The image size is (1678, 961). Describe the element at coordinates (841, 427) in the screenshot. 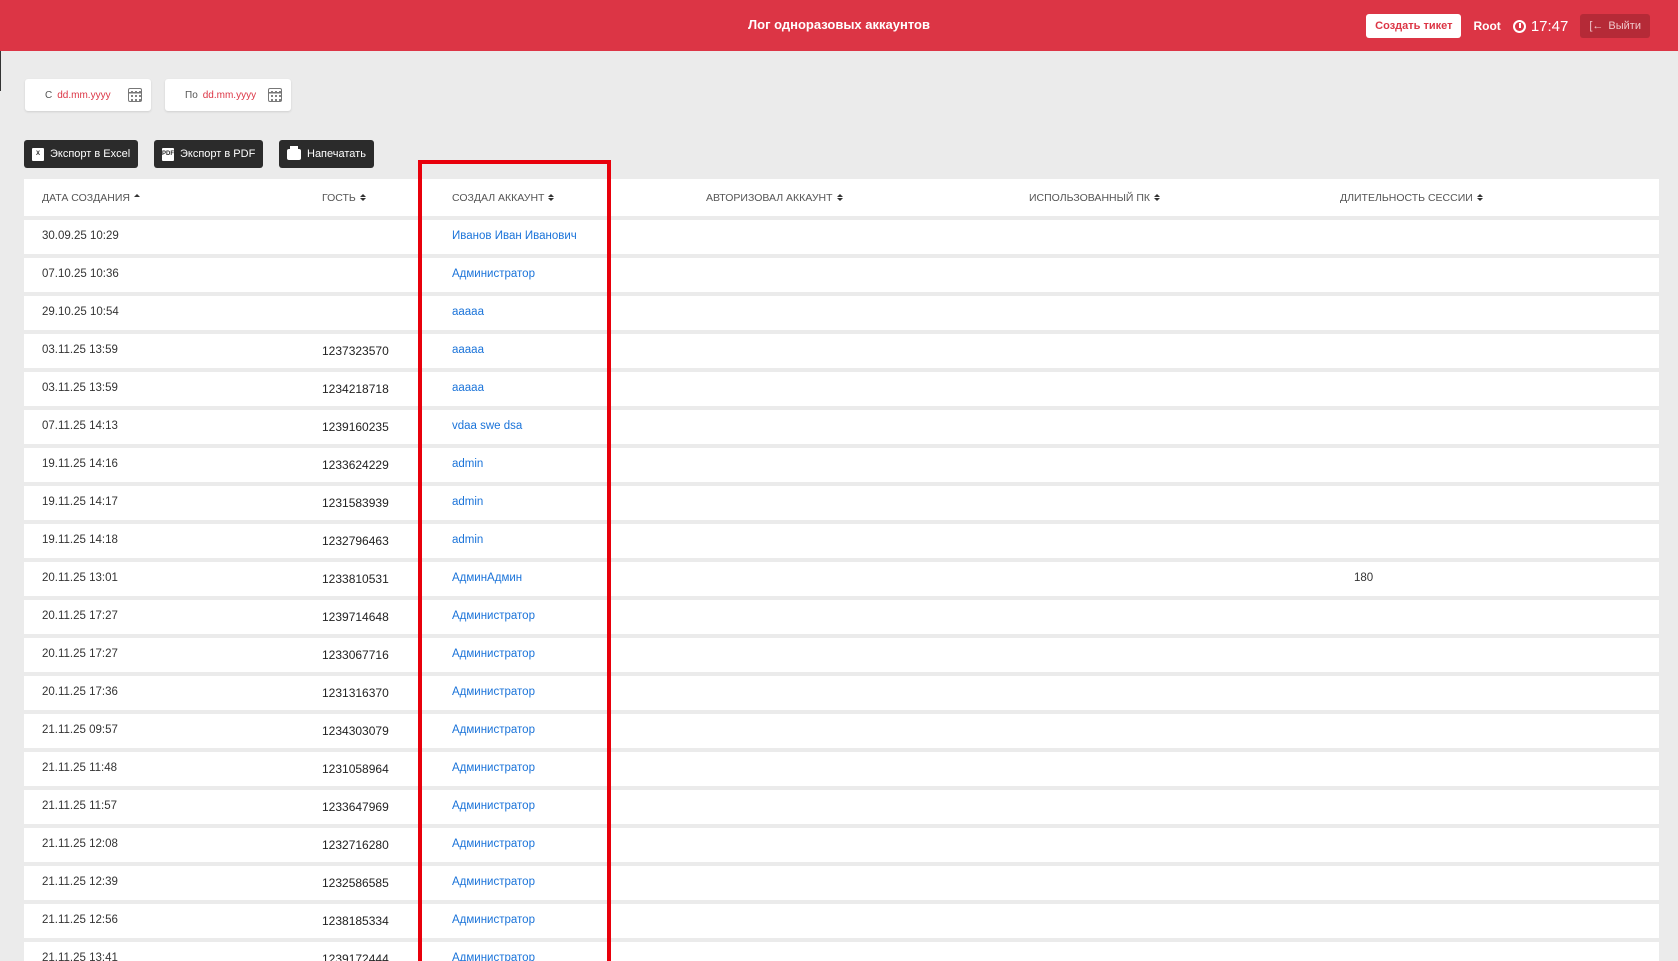

I see `table-row: 07.11.25 14:13 1239160235 vdaa swe dsa` at that location.